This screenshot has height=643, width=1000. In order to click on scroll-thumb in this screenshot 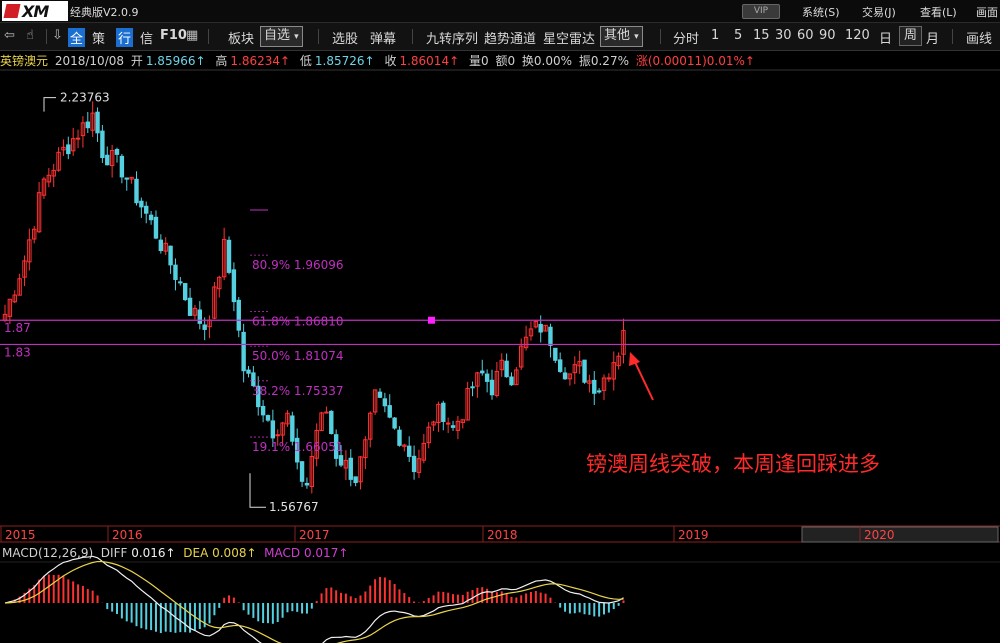, I will do `click(900, 534)`.